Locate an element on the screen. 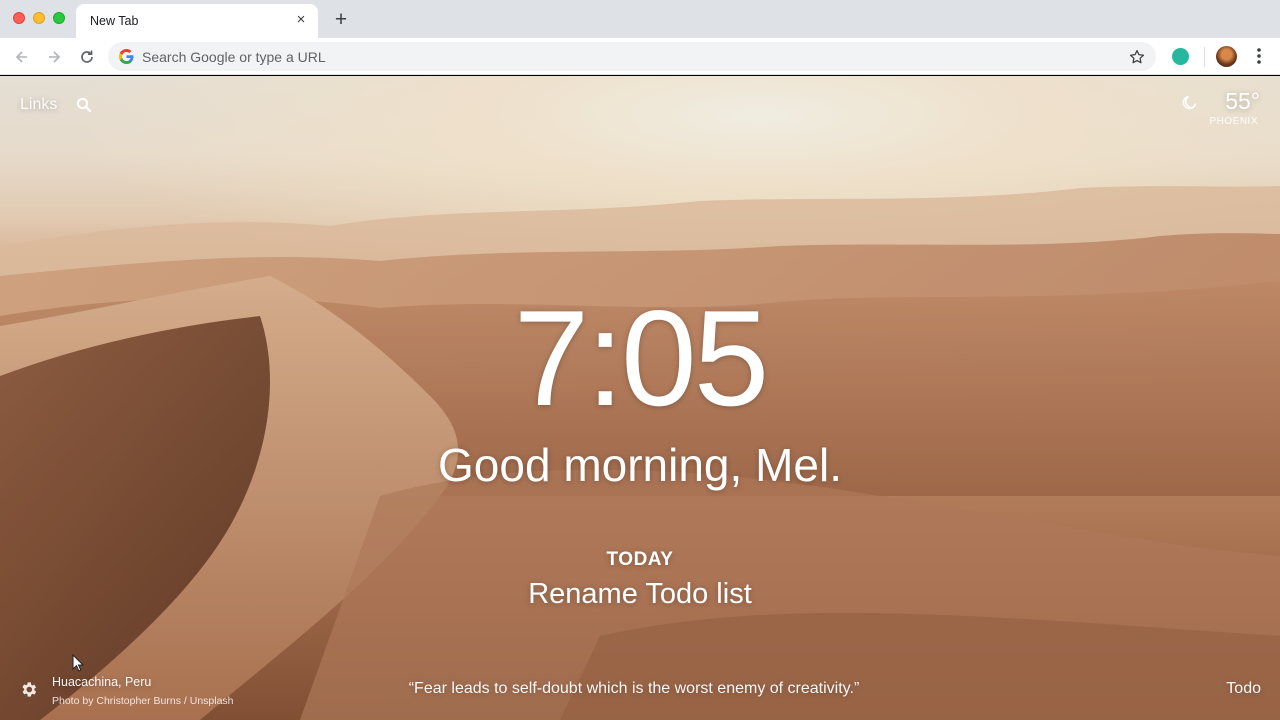  reload-icon is located at coordinates (87, 56).